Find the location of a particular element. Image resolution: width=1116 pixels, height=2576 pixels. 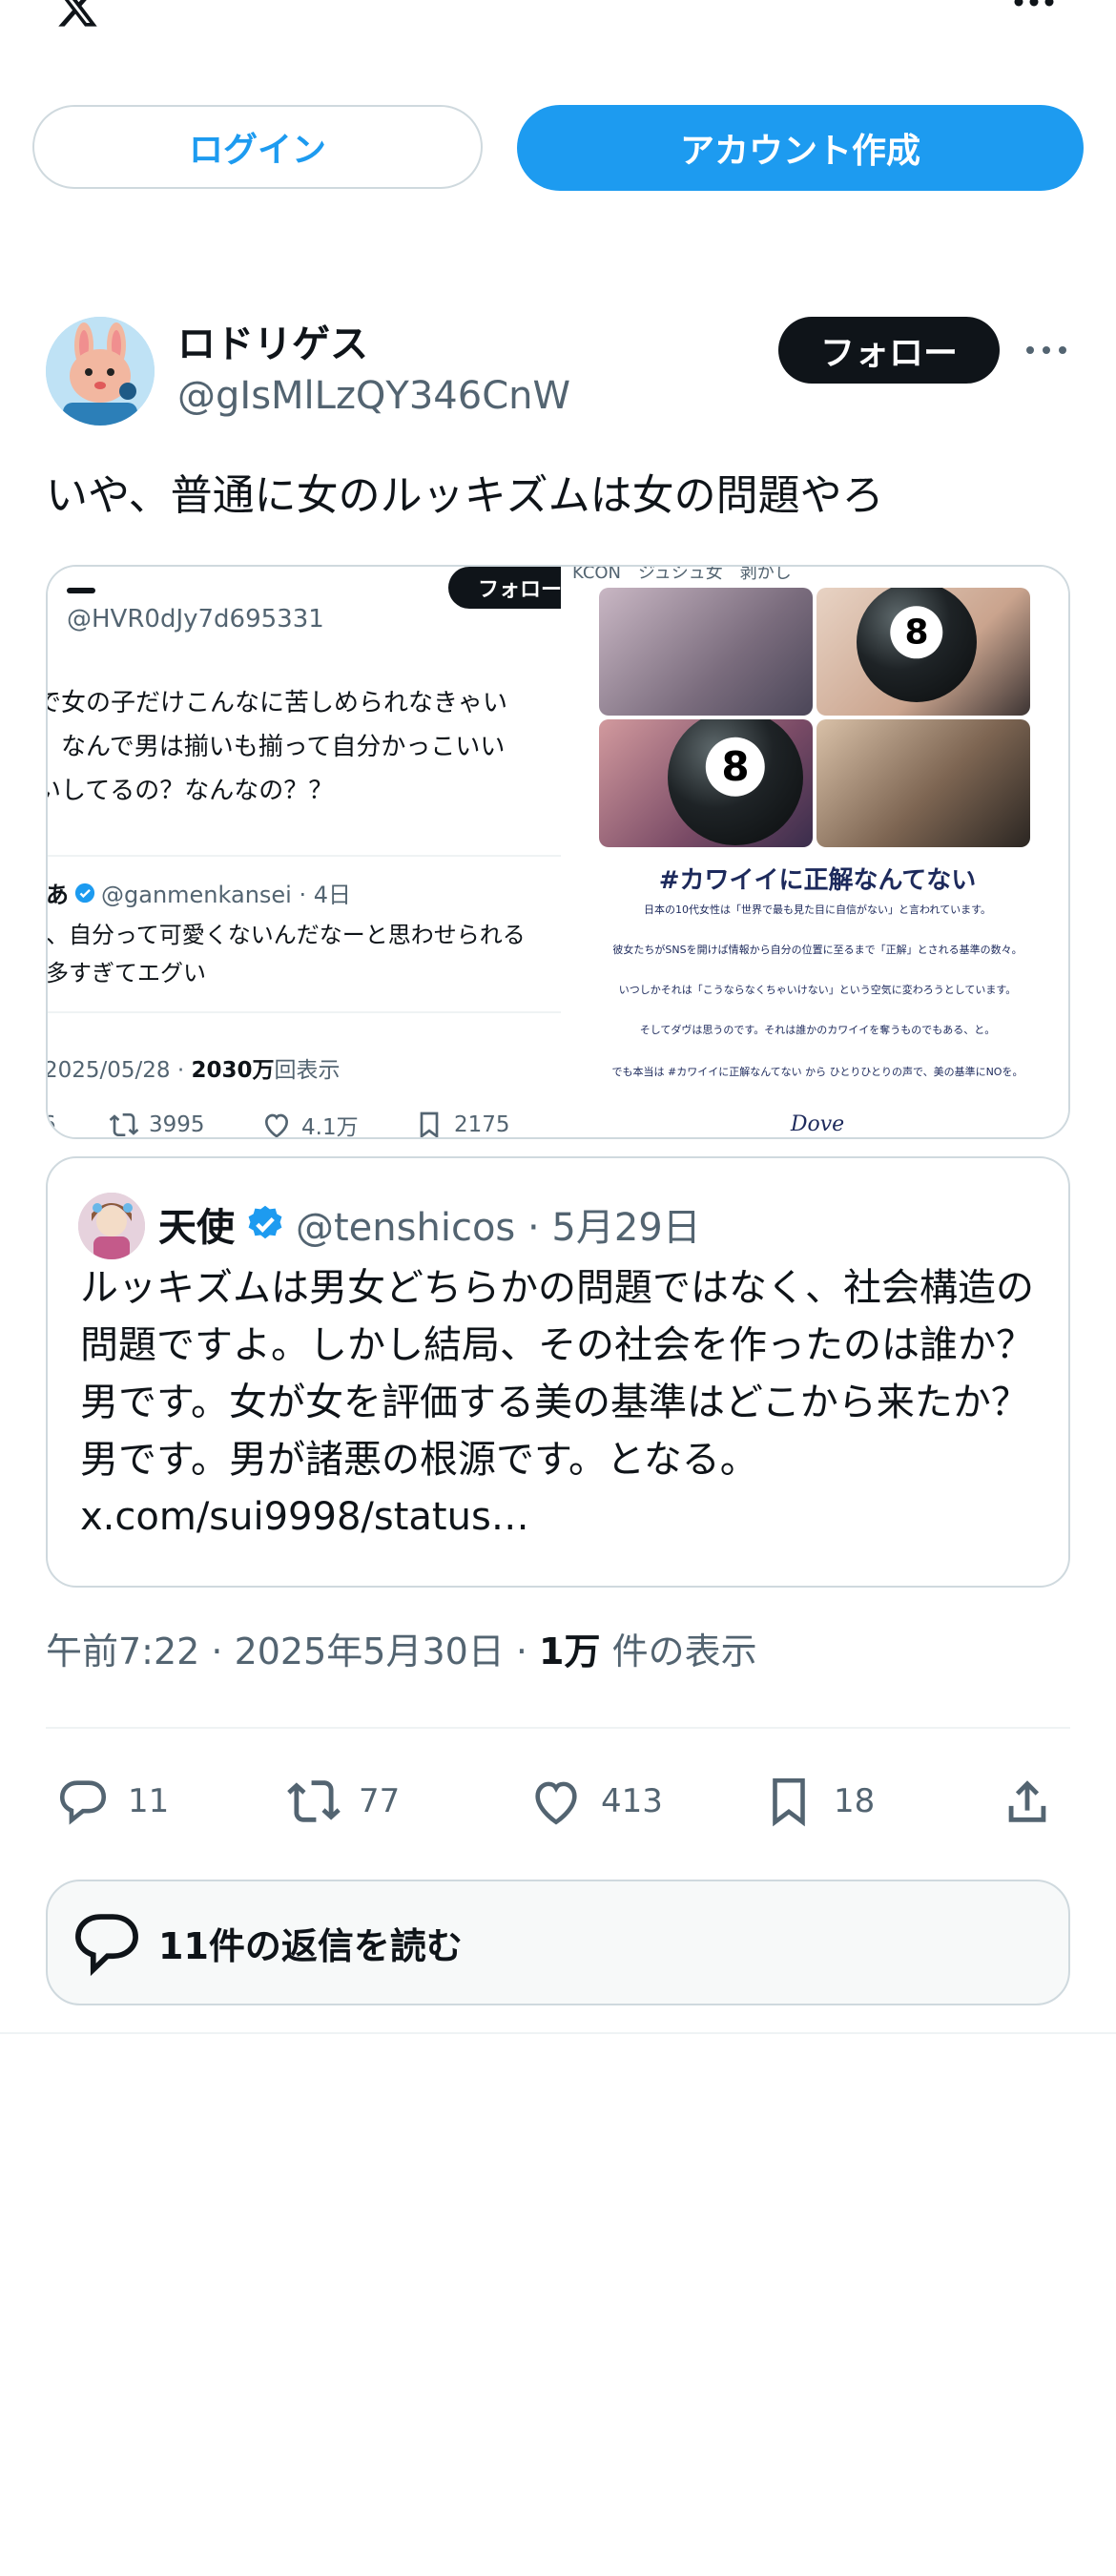

embedded-quote-line: 、自分って可愛くないんだなーと思わせられる is located at coordinates (287, 935).